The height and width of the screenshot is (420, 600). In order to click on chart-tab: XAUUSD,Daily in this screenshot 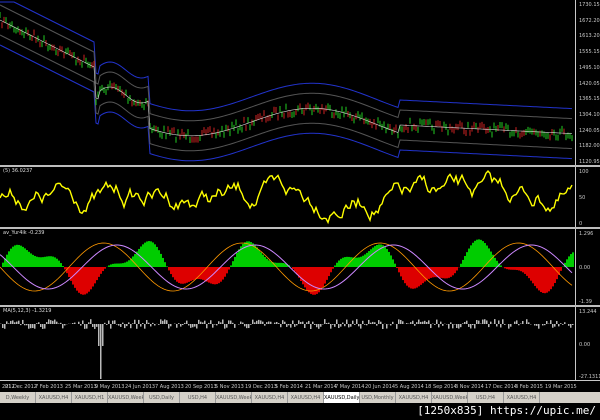, I will do `click(342, 397)`.